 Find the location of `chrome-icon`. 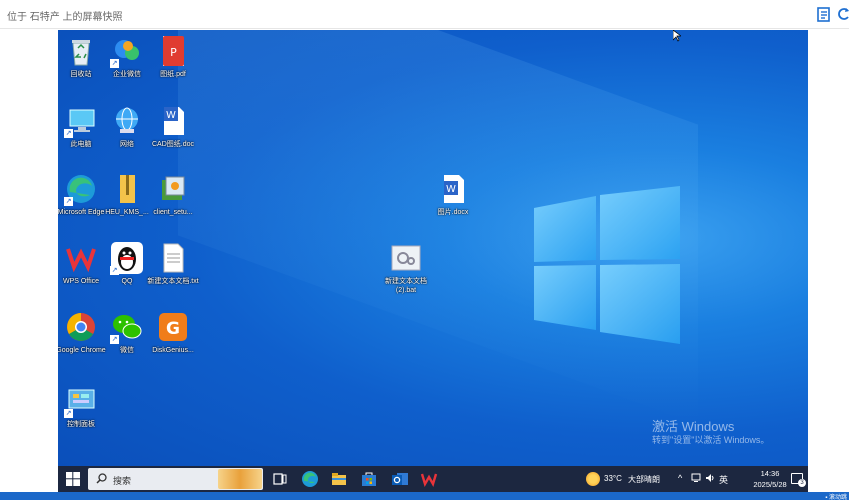

chrome-icon is located at coordinates (81, 327).